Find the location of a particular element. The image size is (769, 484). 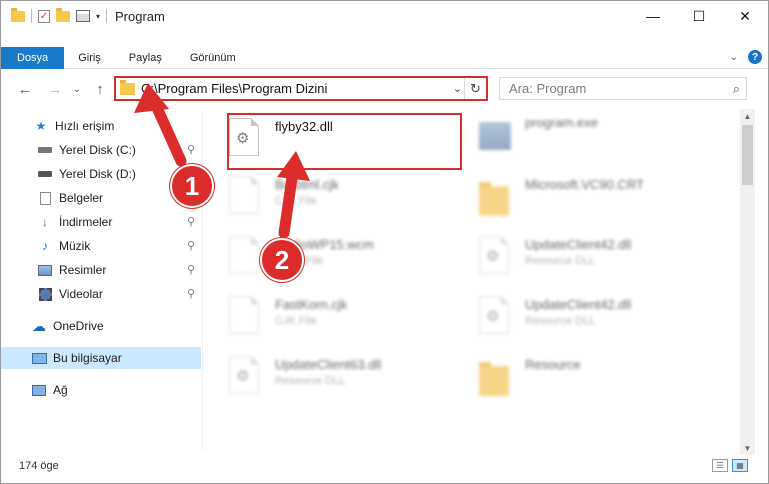

refresh-button: ↻ is located at coordinates (475, 88).